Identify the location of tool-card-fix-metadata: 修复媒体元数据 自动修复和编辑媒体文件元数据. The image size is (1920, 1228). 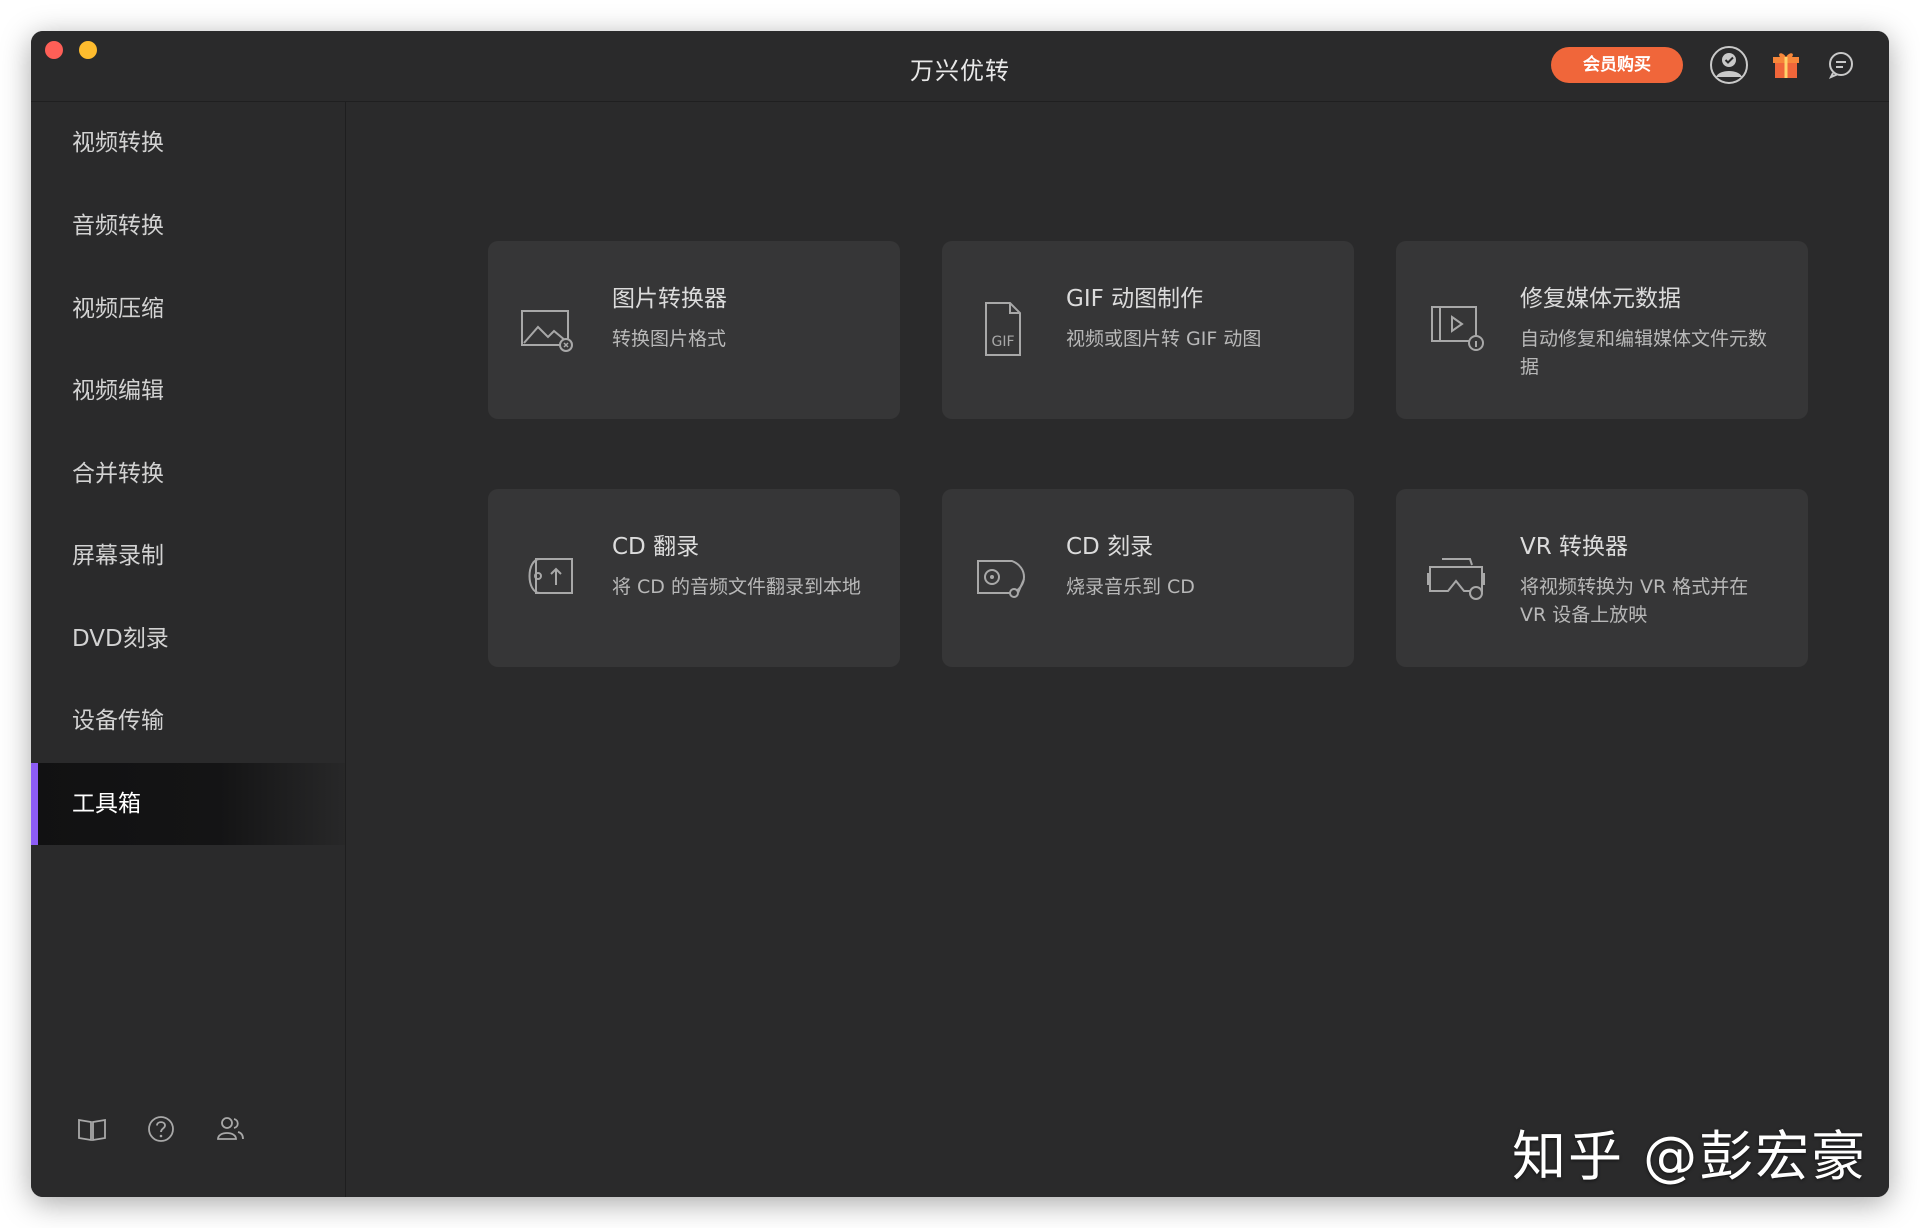
(1602, 330).